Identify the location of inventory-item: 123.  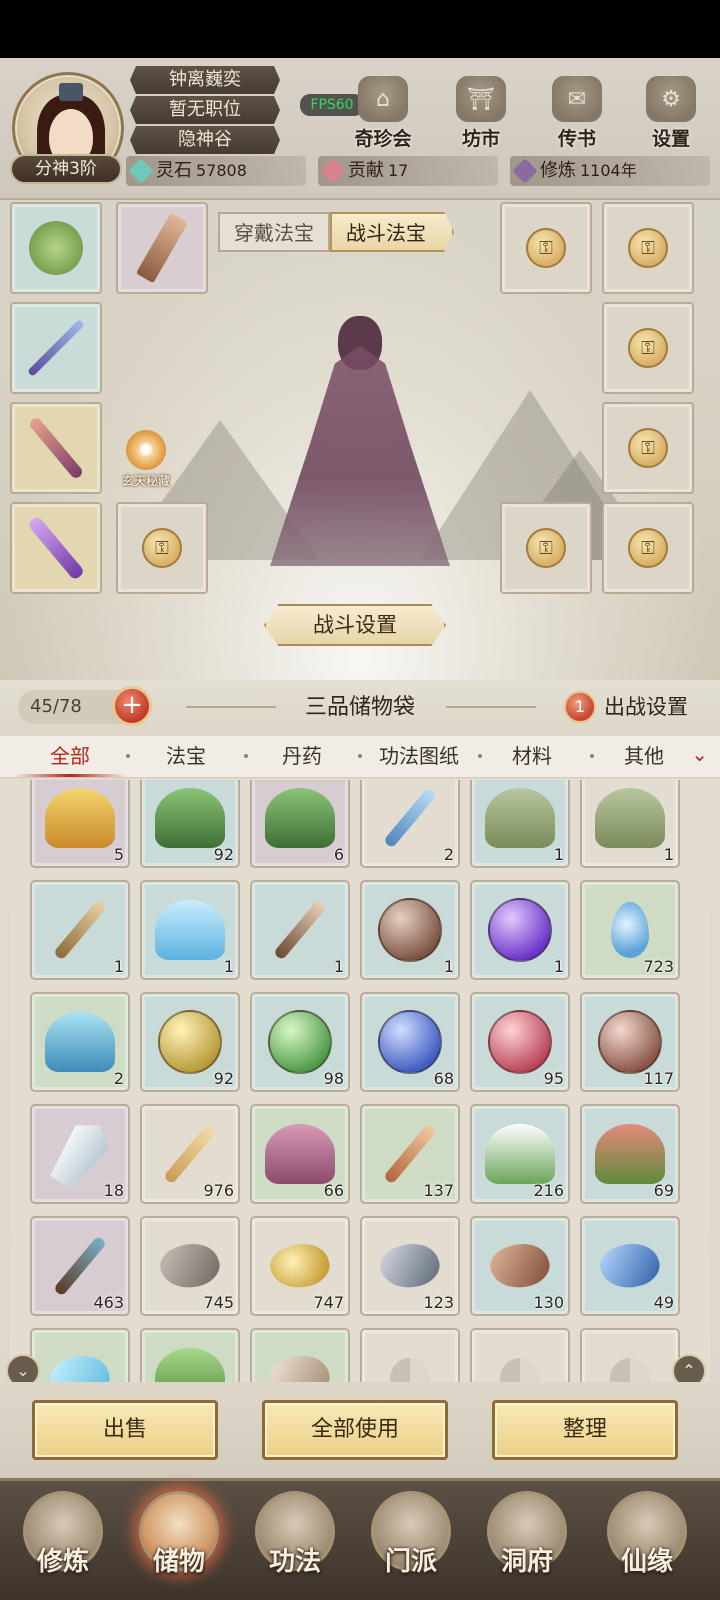
(410, 1266).